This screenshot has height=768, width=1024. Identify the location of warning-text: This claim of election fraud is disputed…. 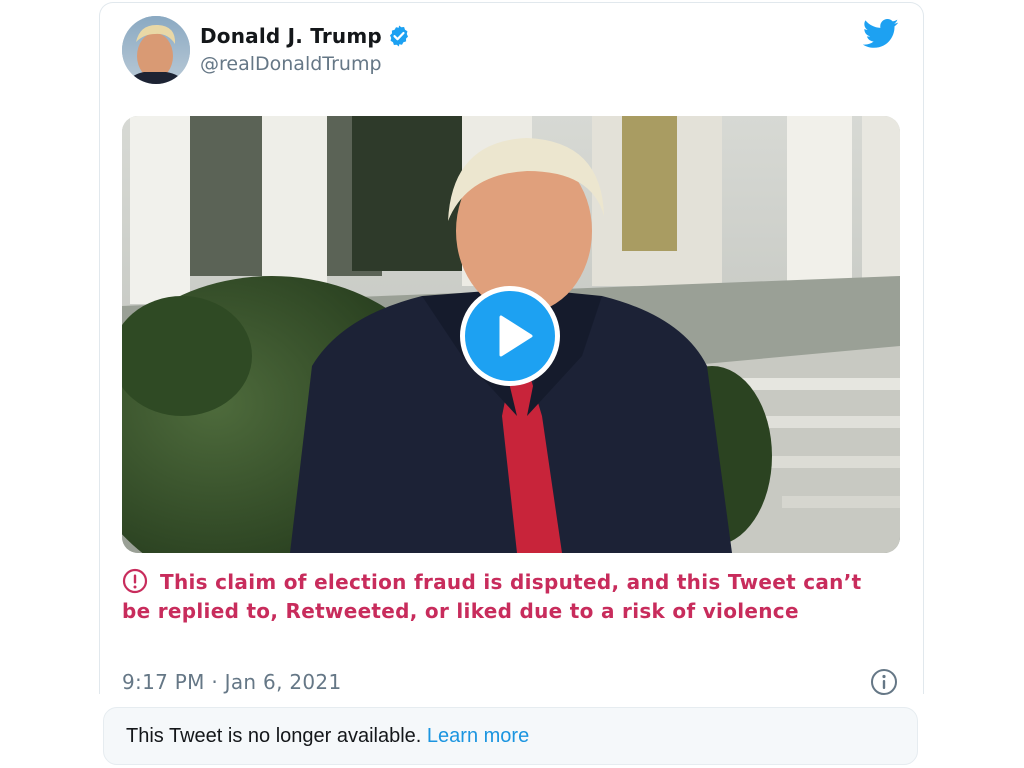
(492, 596).